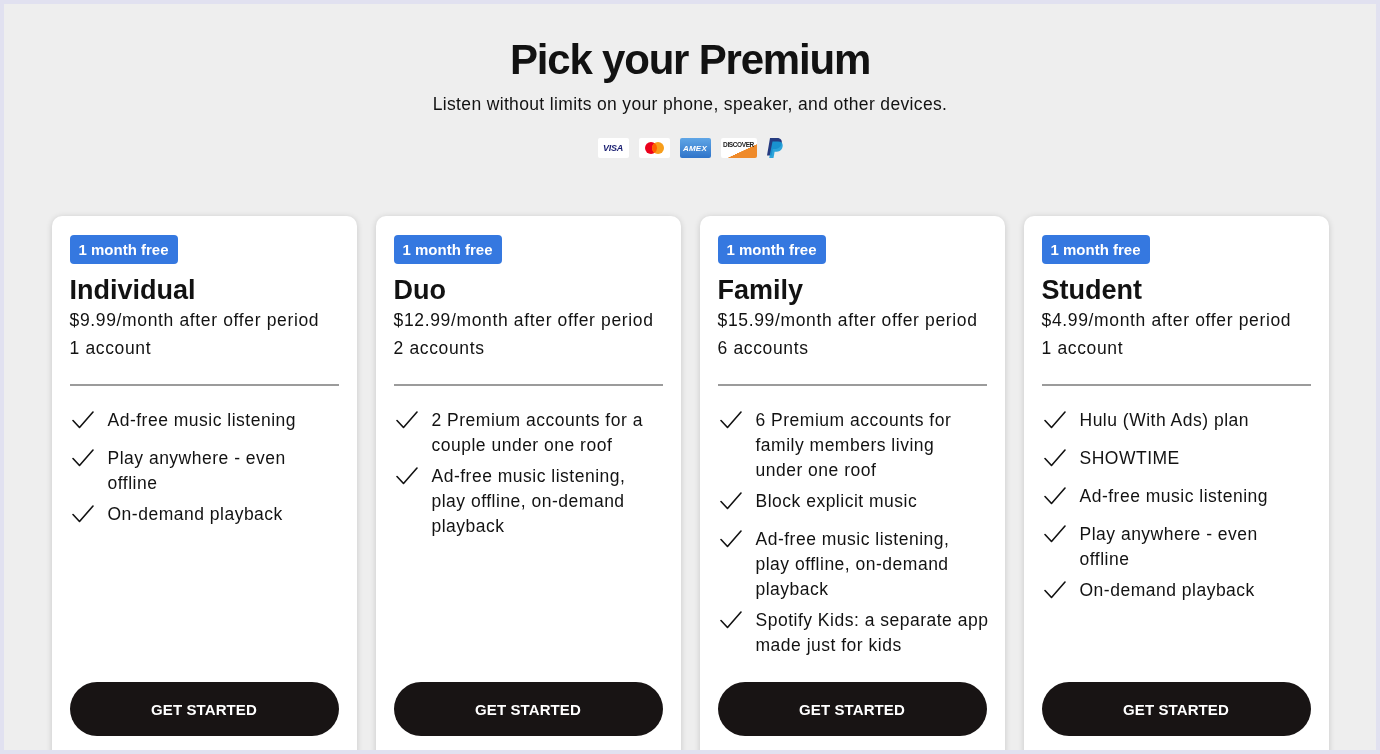 This screenshot has width=1380, height=754. What do you see at coordinates (1164, 420) in the screenshot?
I see `feature-text: Hulu (With Ads) plan` at bounding box center [1164, 420].